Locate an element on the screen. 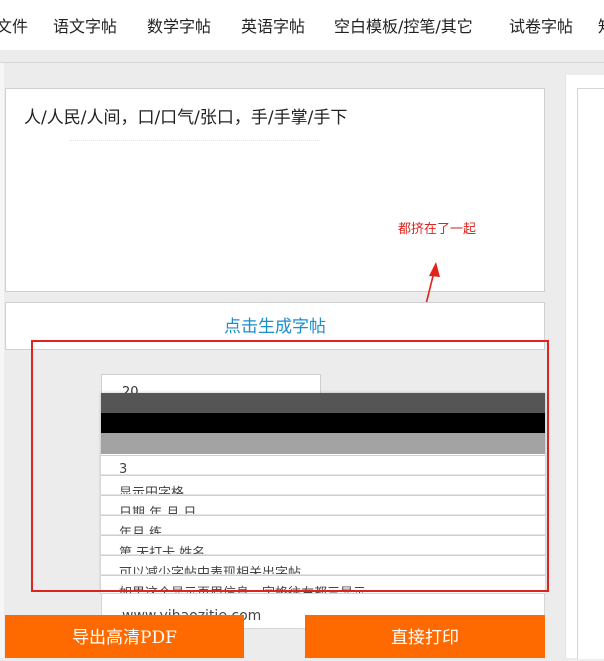 This screenshot has width=604, height=661. preview-page is located at coordinates (590, 373).